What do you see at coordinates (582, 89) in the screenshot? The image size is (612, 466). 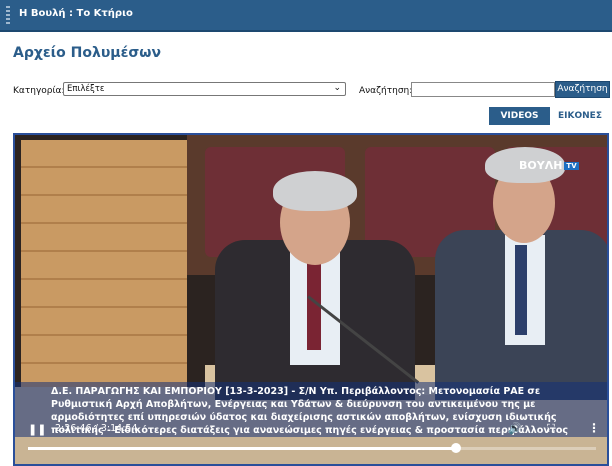 I see `search-button: Αναζήτηση` at bounding box center [582, 89].